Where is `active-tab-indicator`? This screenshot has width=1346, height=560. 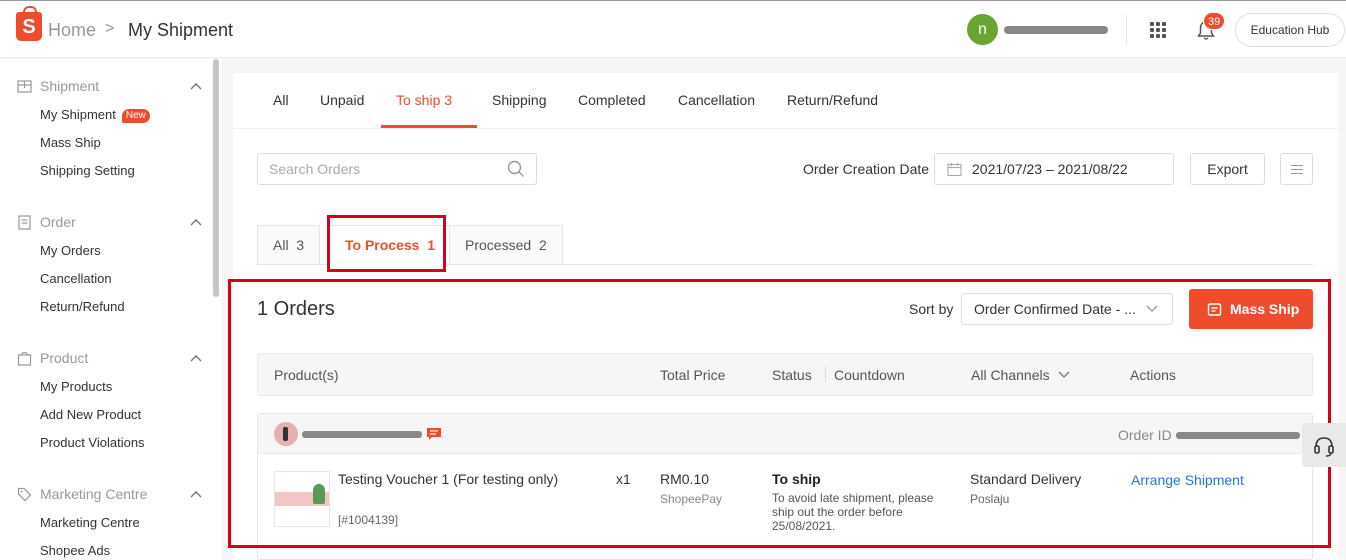 active-tab-indicator is located at coordinates (429, 126).